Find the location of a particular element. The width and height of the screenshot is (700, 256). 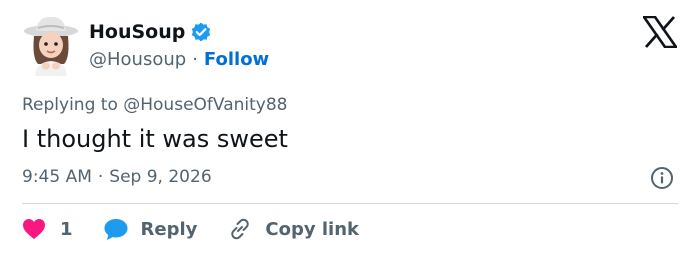

reply-label: Reply is located at coordinates (169, 229).